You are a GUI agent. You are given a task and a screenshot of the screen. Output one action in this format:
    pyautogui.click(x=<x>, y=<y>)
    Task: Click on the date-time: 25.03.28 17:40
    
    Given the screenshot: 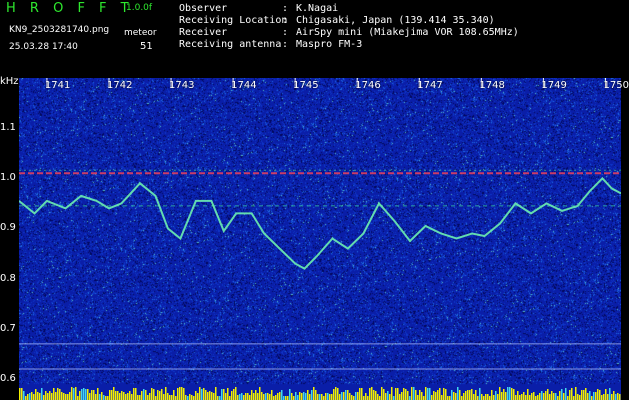 What is the action you would take?
    pyautogui.click(x=43, y=47)
    